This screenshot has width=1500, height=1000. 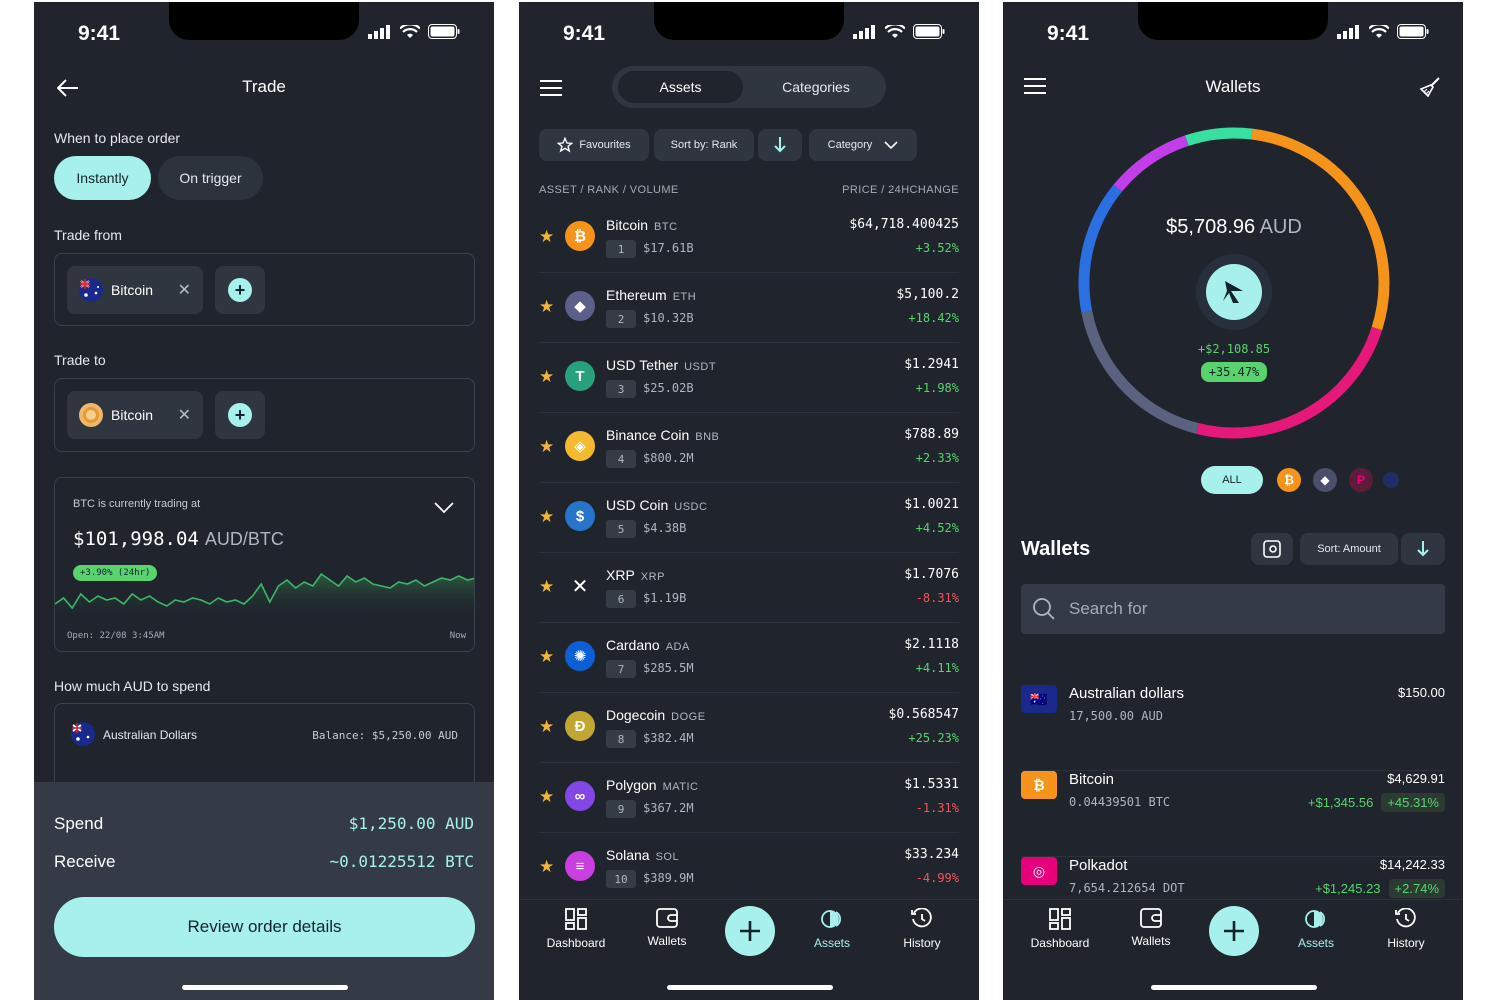 What do you see at coordinates (210, 178) in the screenshot?
I see `on-trigger-option: On trigger` at bounding box center [210, 178].